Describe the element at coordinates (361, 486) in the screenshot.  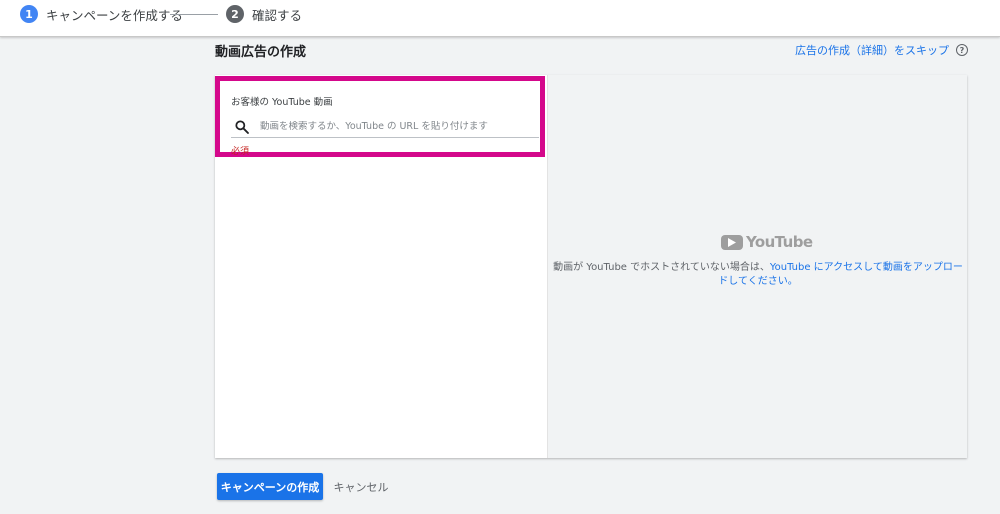
I see `cancel-button: キャンセル` at that location.